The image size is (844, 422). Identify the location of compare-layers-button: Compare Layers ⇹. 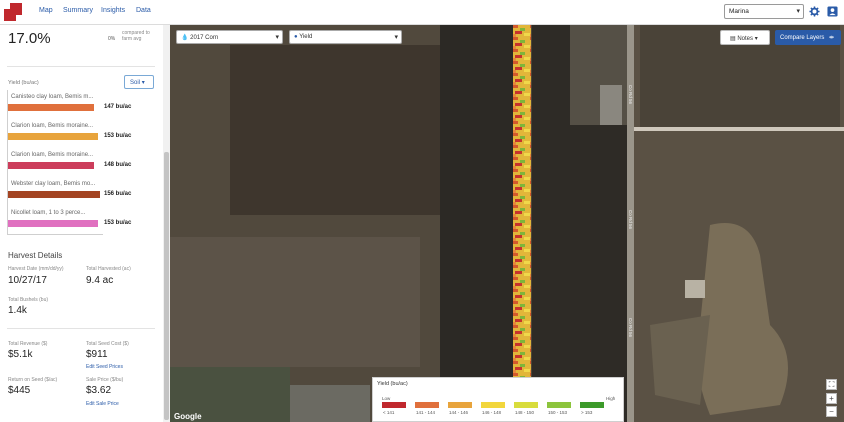
(808, 37).